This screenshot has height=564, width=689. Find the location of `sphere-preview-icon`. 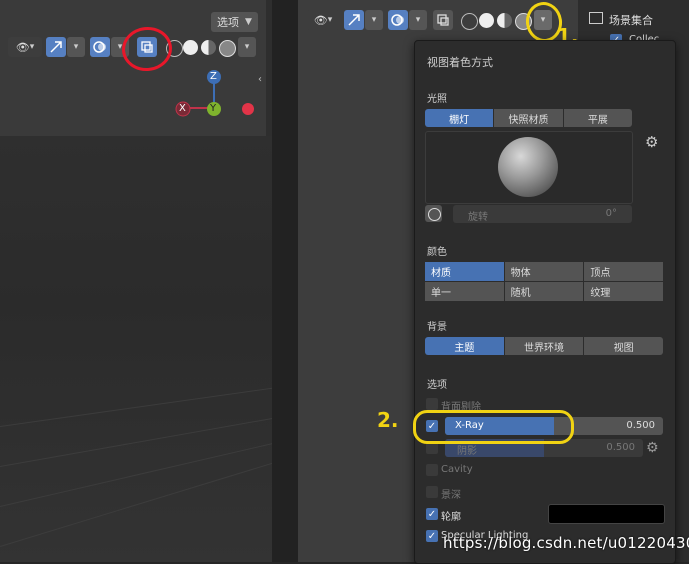

sphere-preview-icon is located at coordinates (528, 167).